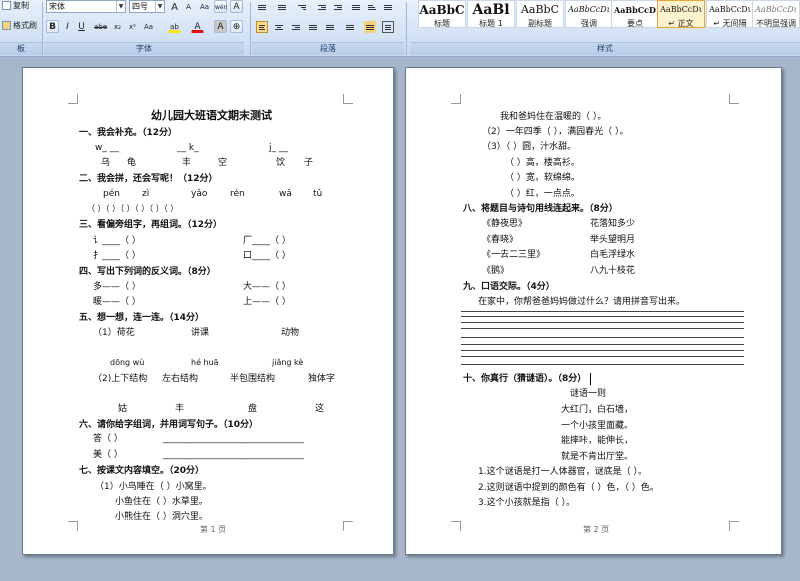 The image size is (800, 581). I want to click on fill-row: （ ）宽，软绵绵。, so click(542, 178).